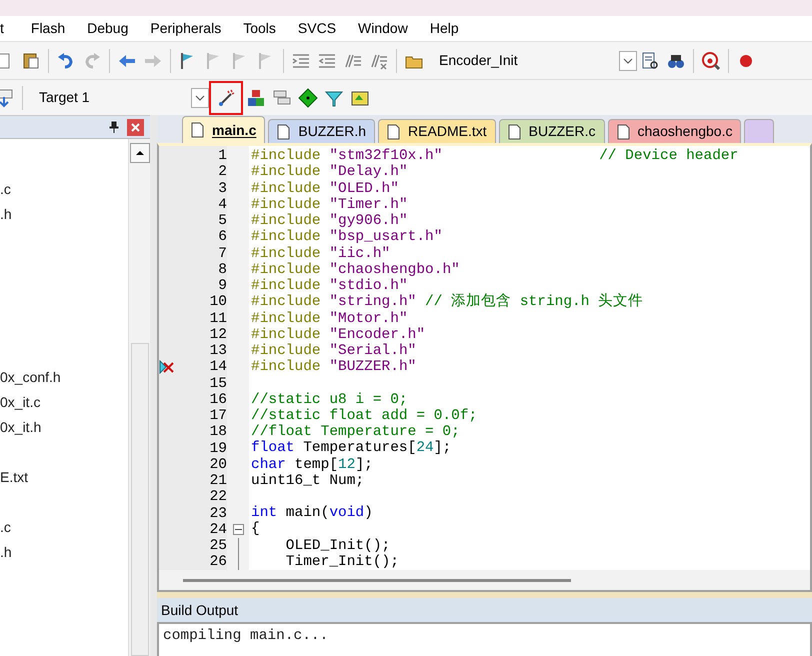 Image resolution: width=812 pixels, height=656 pixels. What do you see at coordinates (140, 153) in the screenshot?
I see `scroll-up-icon` at bounding box center [140, 153].